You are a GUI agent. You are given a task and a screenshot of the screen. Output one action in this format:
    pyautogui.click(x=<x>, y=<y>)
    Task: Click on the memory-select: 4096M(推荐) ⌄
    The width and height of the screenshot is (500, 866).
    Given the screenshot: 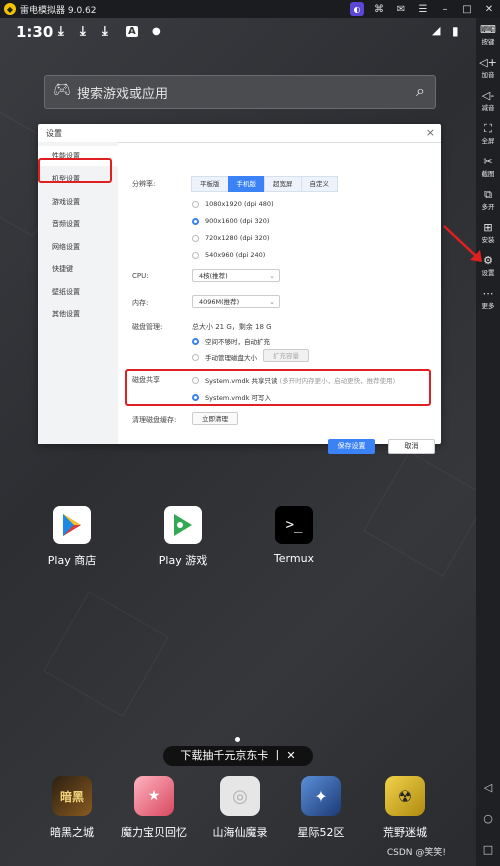 What is the action you would take?
    pyautogui.click(x=236, y=301)
    